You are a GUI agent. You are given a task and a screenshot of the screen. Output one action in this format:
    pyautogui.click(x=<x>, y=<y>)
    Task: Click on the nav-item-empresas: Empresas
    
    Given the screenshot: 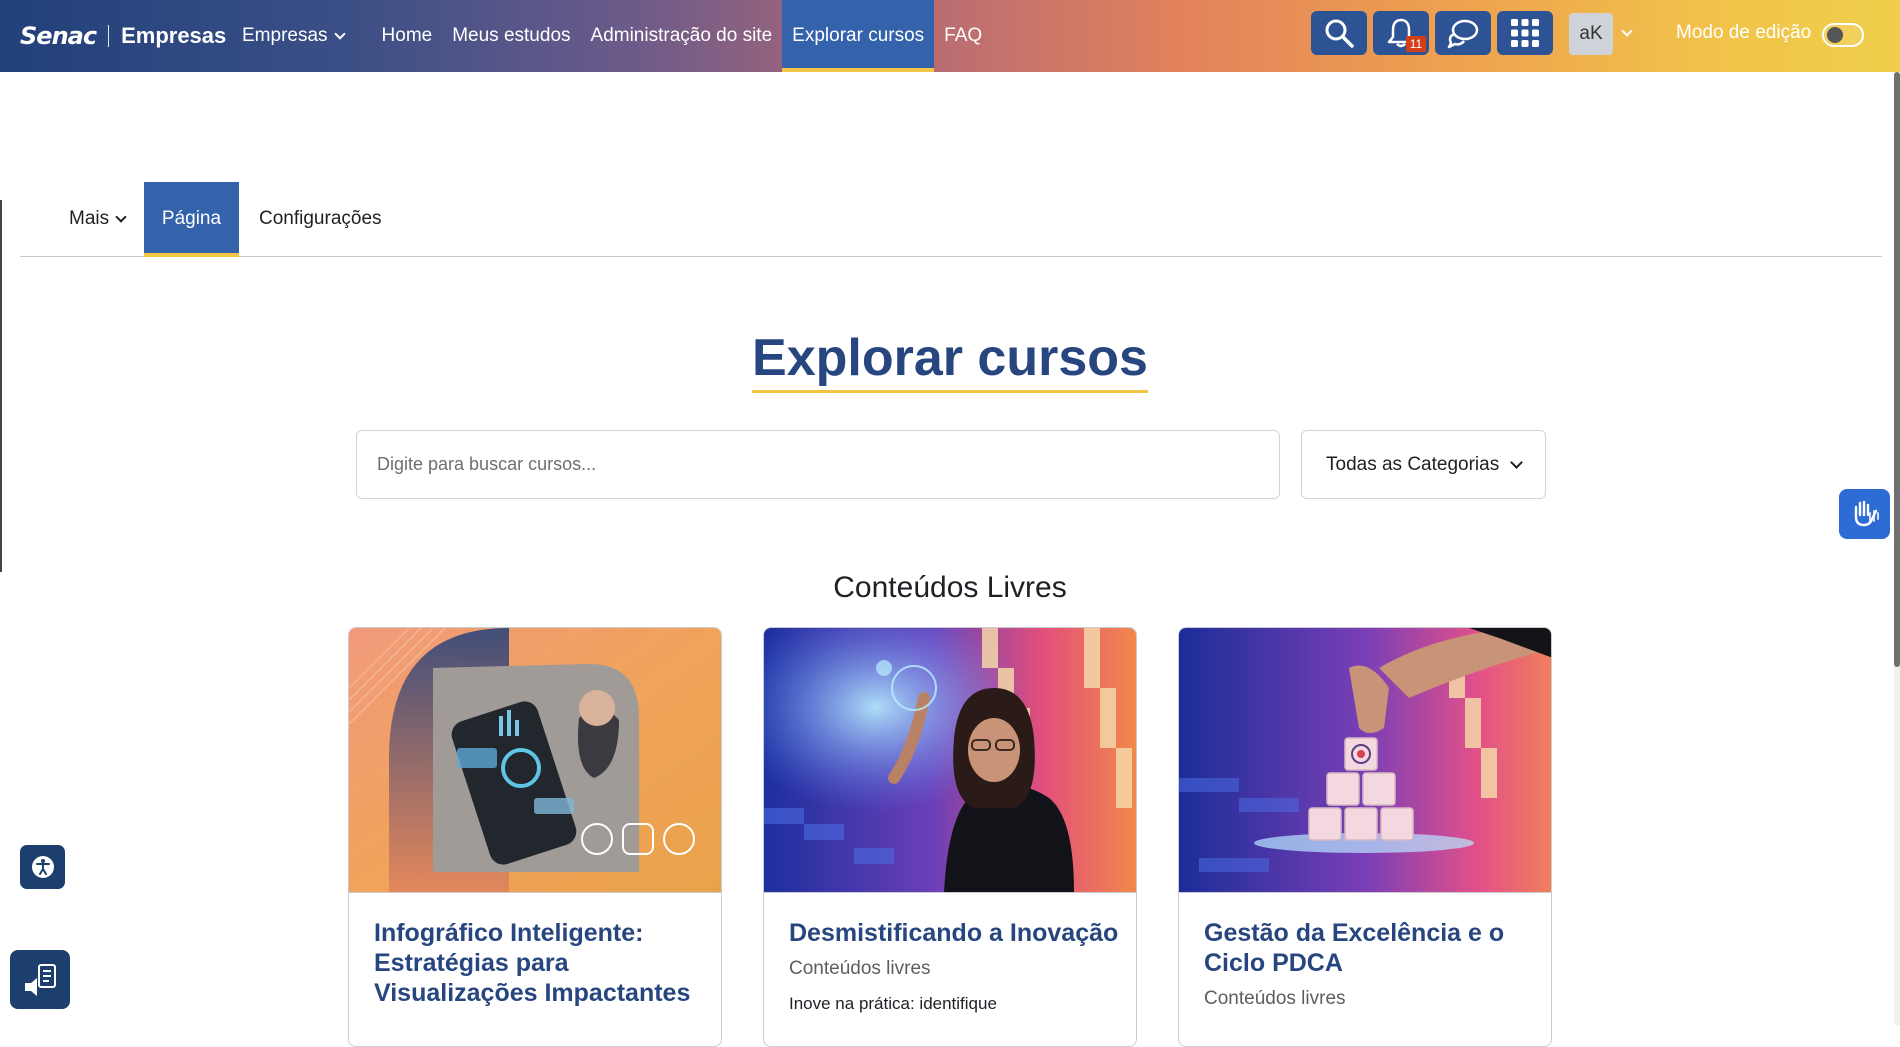 What is the action you would take?
    pyautogui.click(x=293, y=36)
    